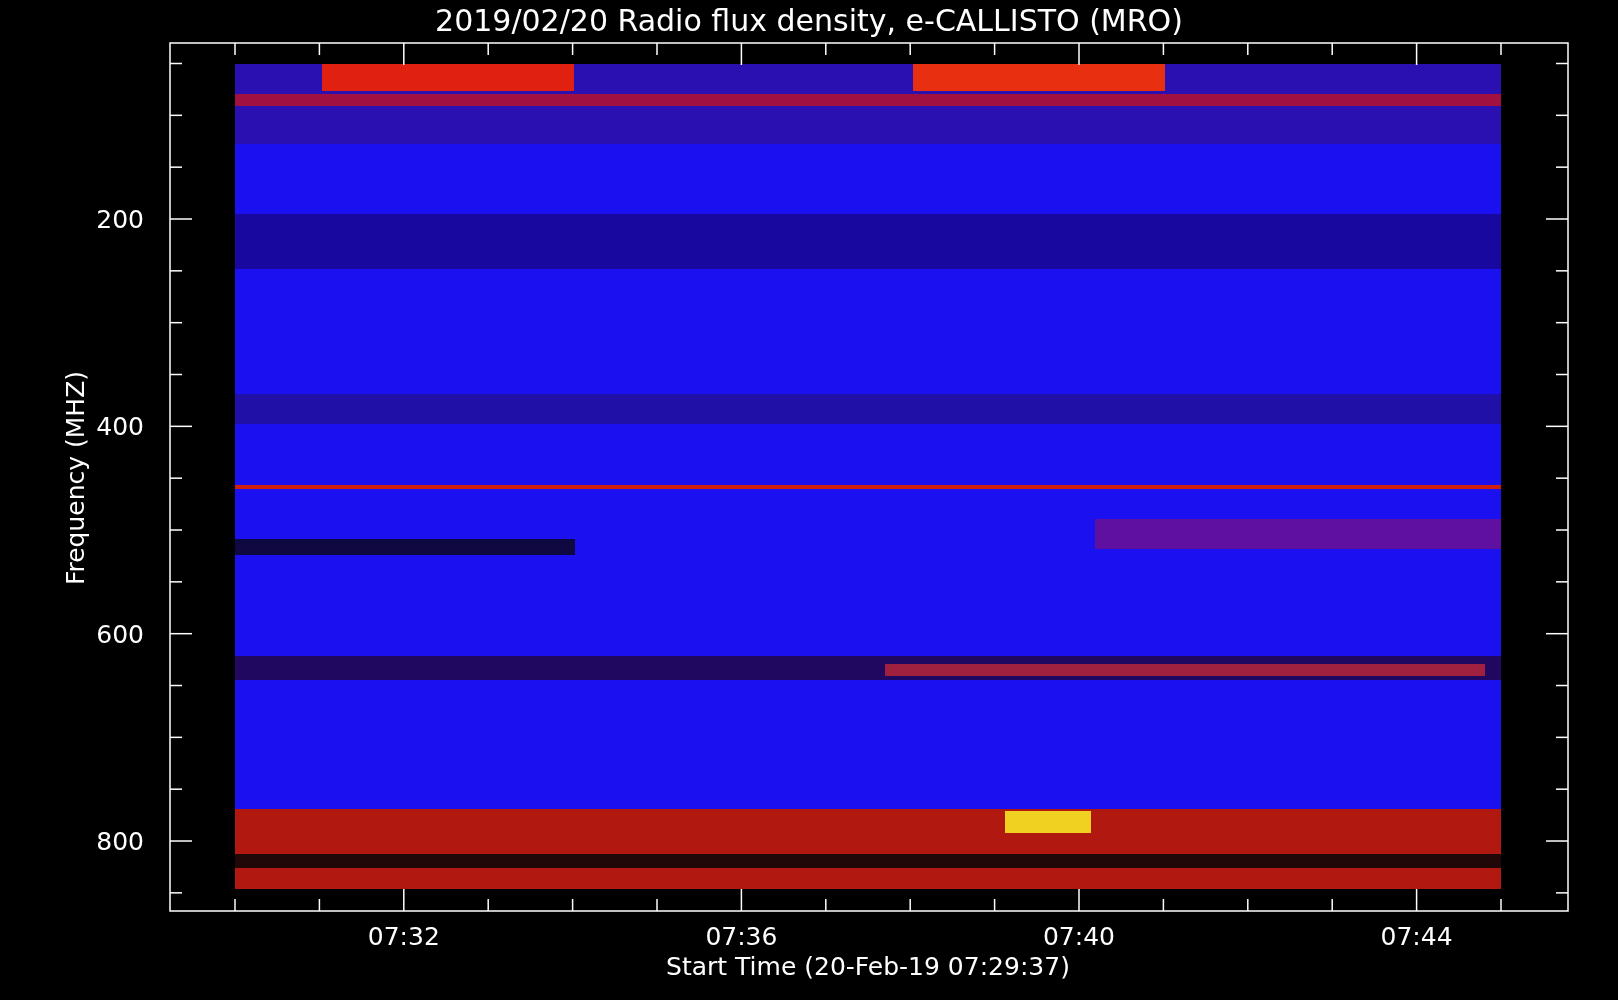  What do you see at coordinates (120, 219) in the screenshot?
I see `y-tick-label: 200` at bounding box center [120, 219].